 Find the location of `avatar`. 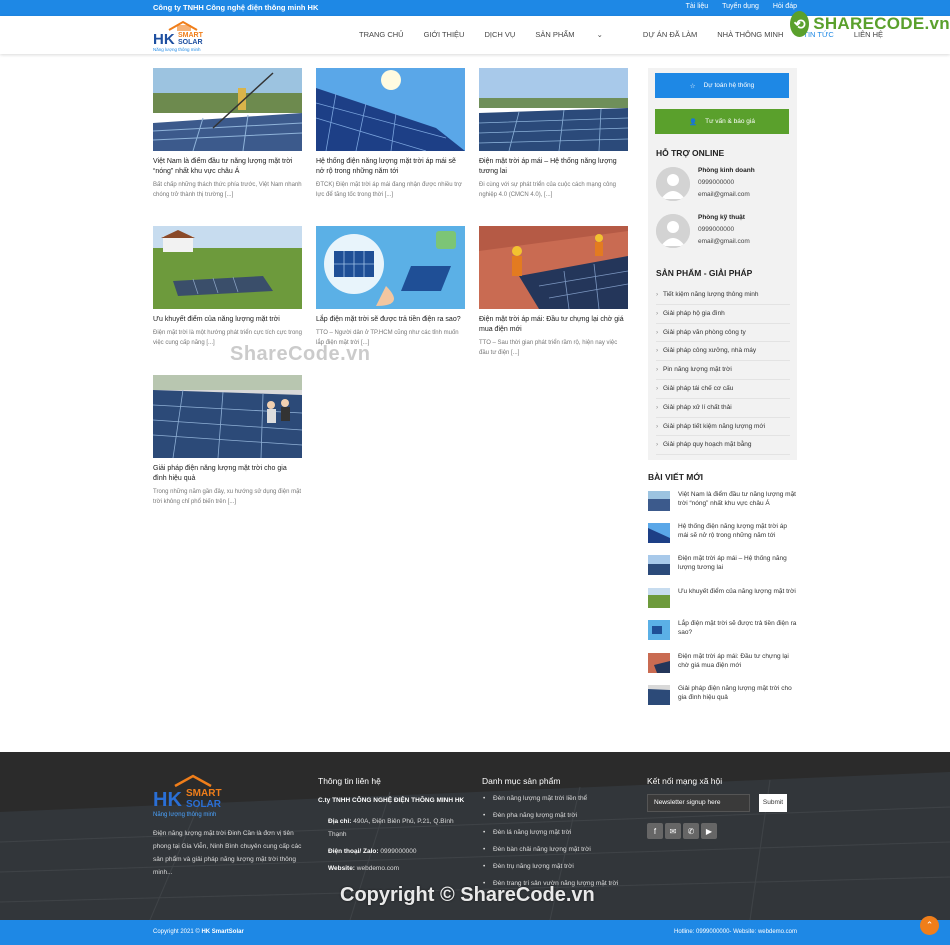

avatar is located at coordinates (673, 231).